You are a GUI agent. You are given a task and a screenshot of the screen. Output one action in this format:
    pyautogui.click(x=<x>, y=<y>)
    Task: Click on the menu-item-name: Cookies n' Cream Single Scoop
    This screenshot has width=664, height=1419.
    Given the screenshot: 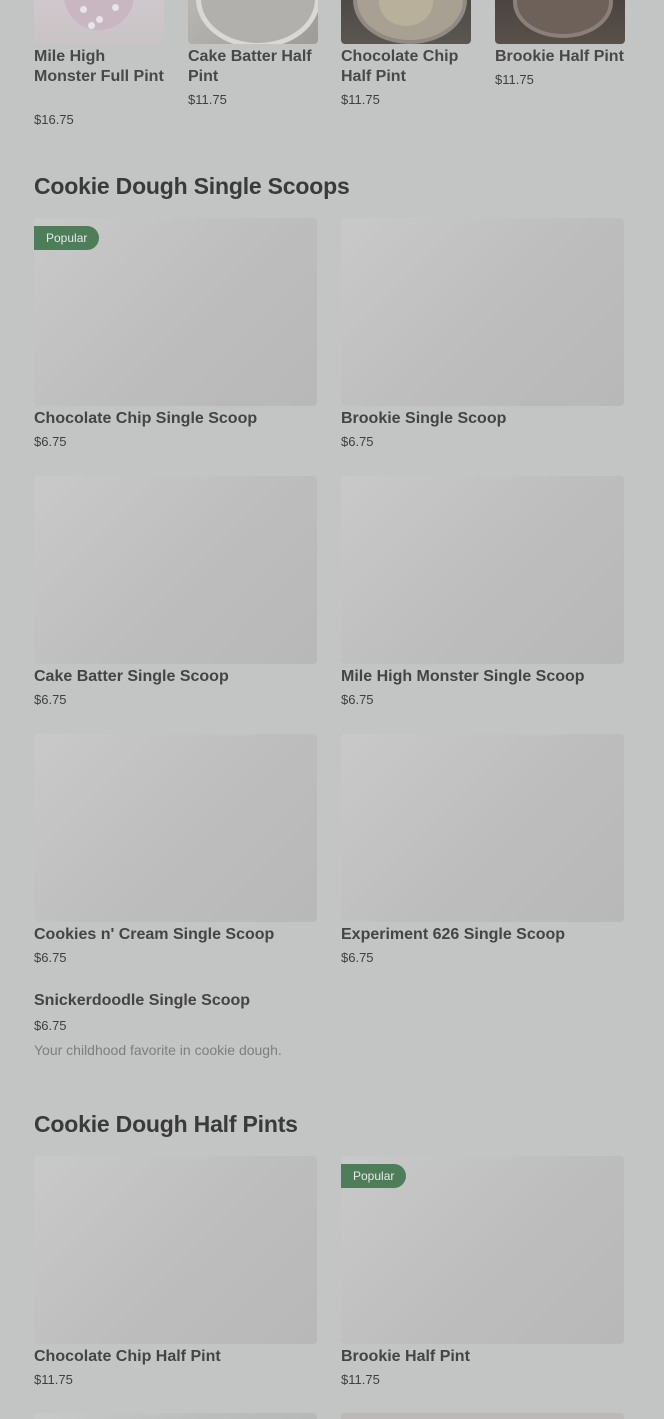 What is the action you would take?
    pyautogui.click(x=154, y=935)
    